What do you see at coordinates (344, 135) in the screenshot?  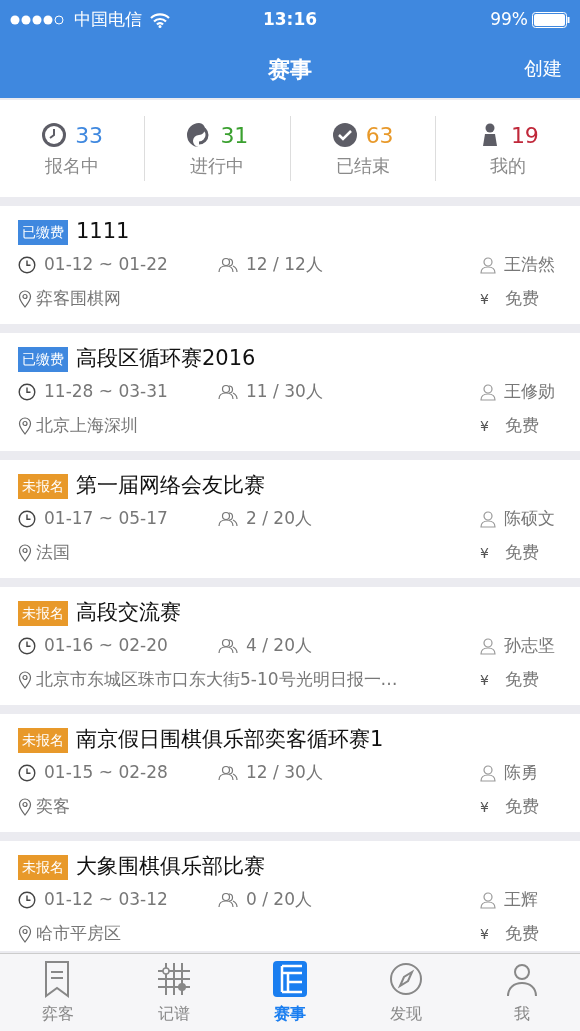 I see `check-circle-icon` at bounding box center [344, 135].